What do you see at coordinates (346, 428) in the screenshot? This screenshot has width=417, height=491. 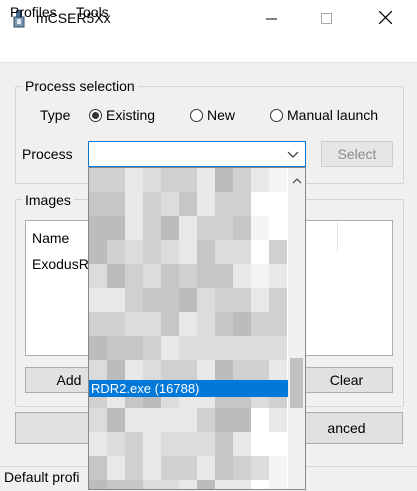 I see `advanced-button: anced` at bounding box center [346, 428].